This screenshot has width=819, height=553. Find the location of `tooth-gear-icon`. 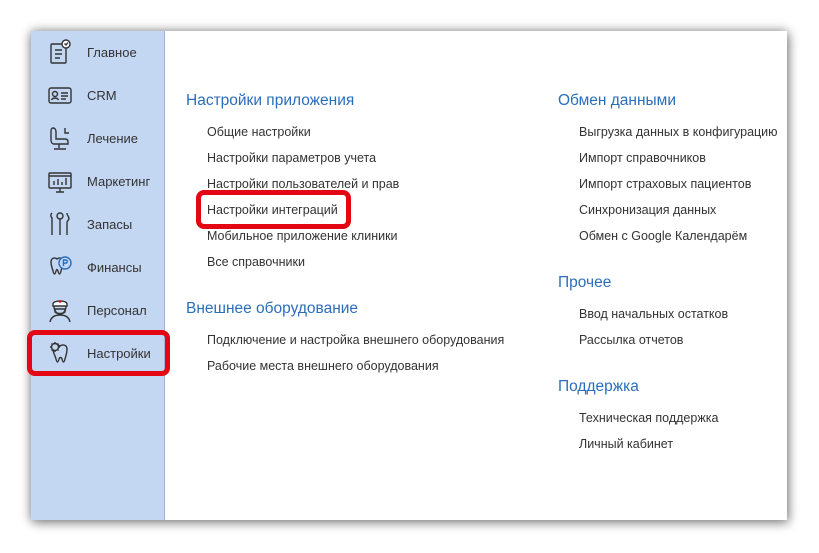

tooth-gear-icon is located at coordinates (60, 353).